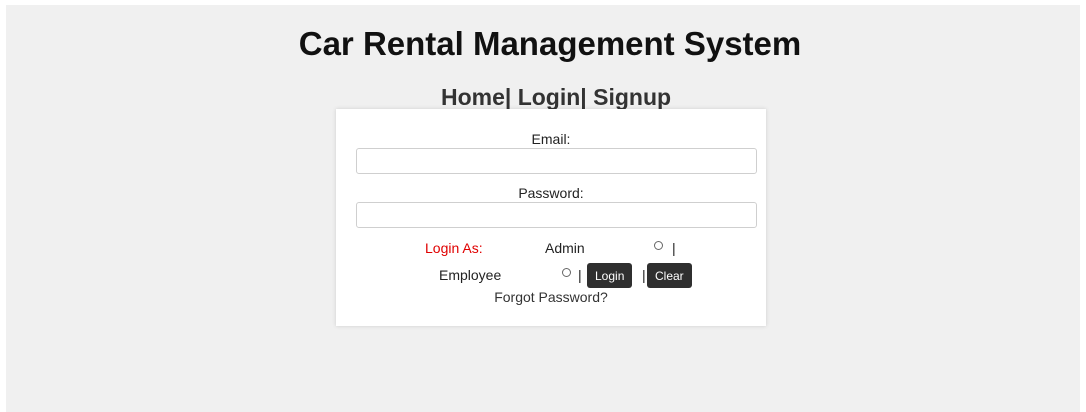  What do you see at coordinates (550, 43) in the screenshot?
I see `page-title: Car Rental Management System` at bounding box center [550, 43].